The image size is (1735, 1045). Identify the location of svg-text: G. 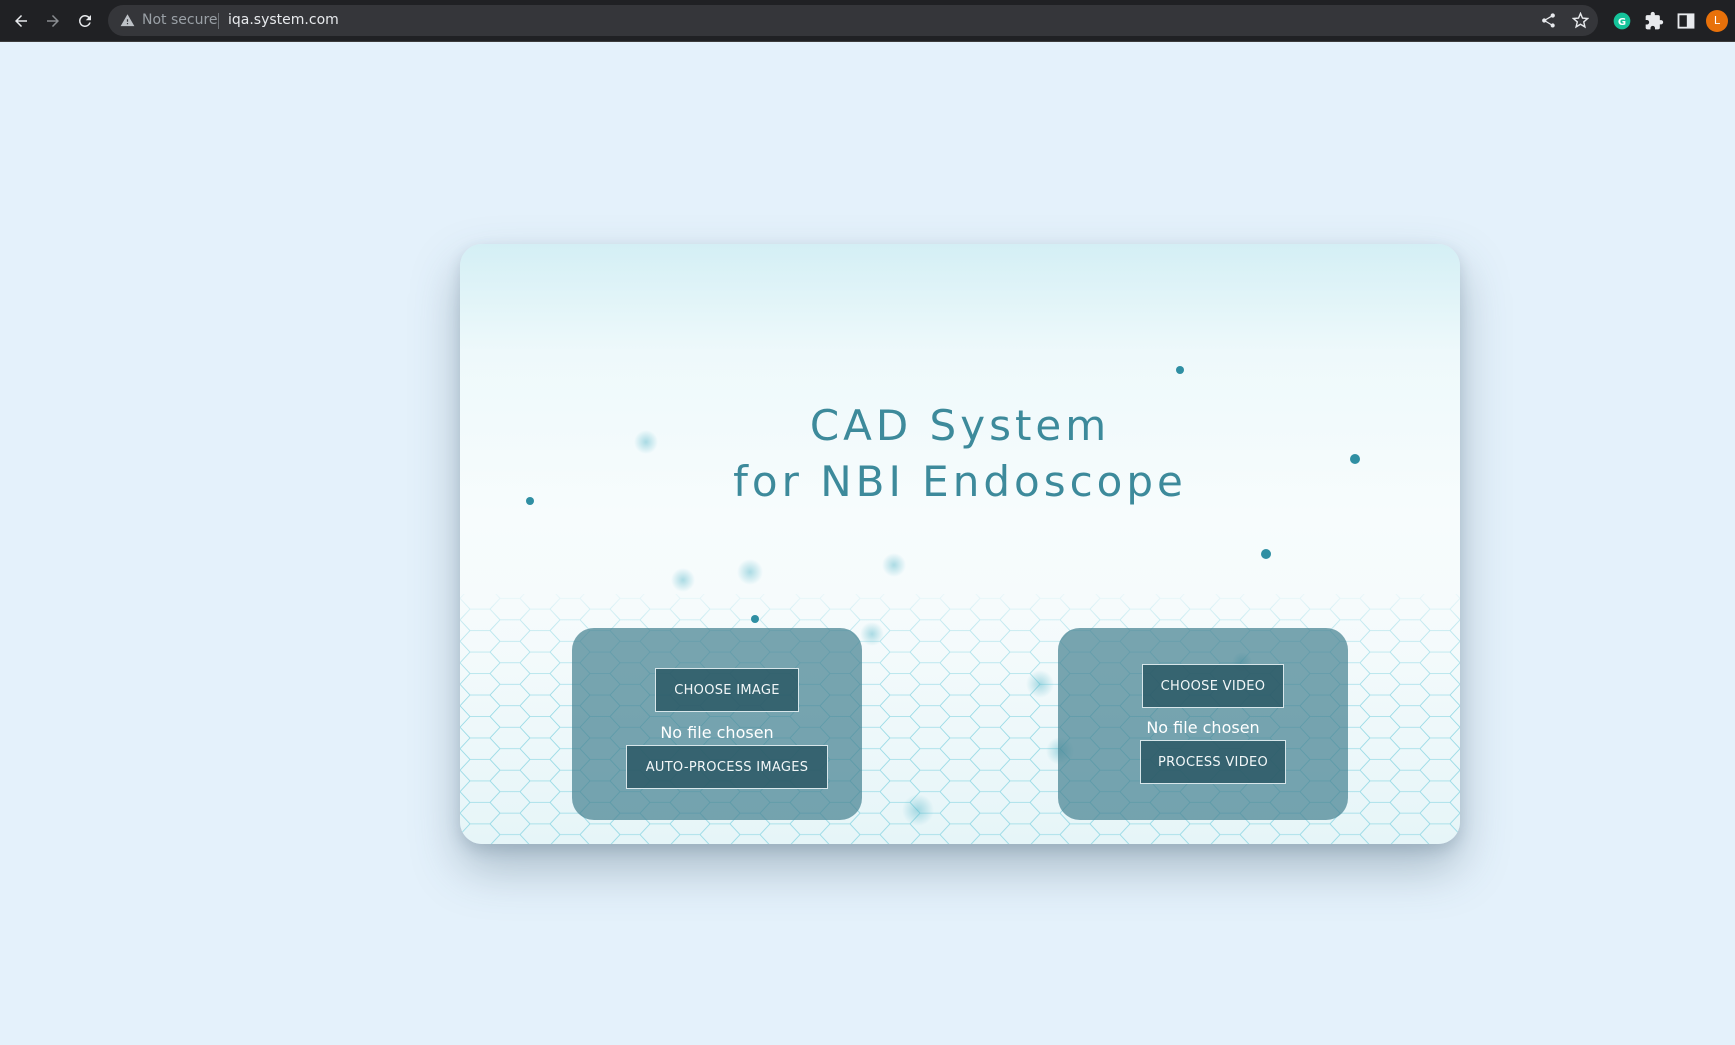
(1622, 22).